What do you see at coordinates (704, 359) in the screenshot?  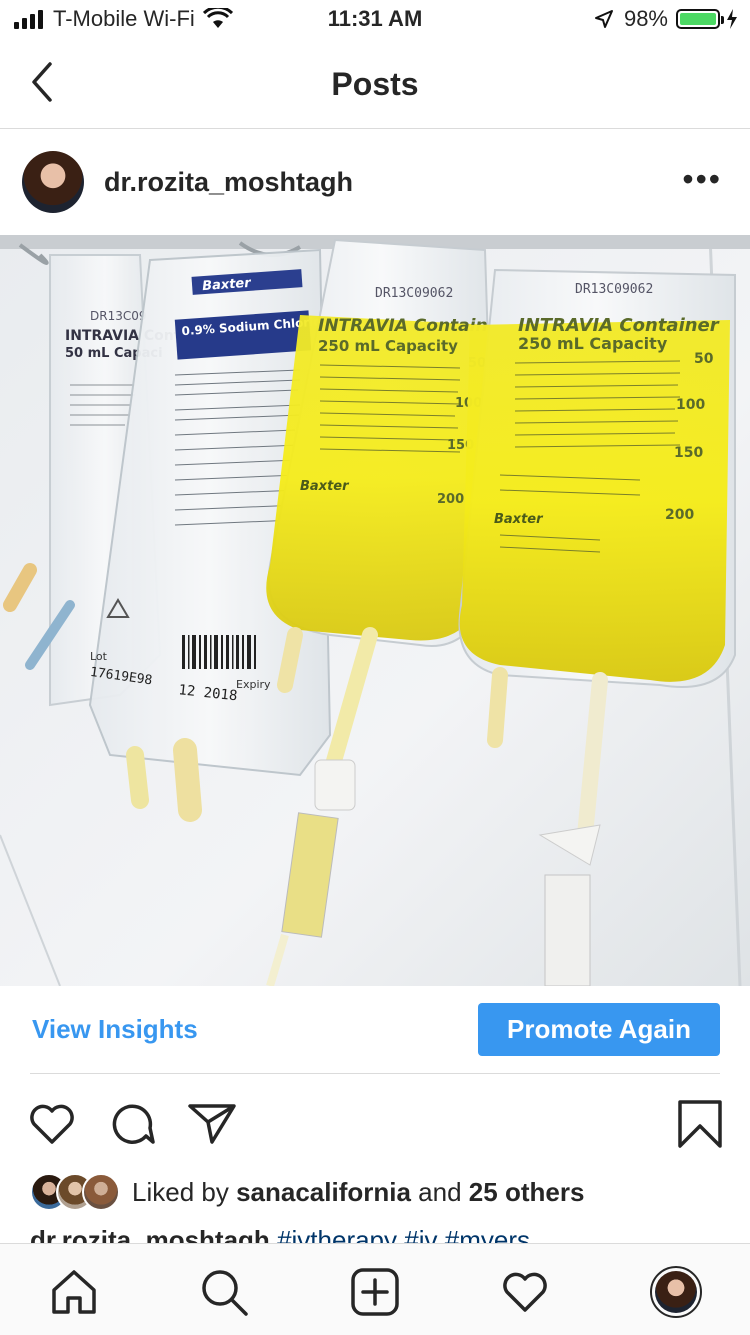 I see `bag3-mark-50: 50` at bounding box center [704, 359].